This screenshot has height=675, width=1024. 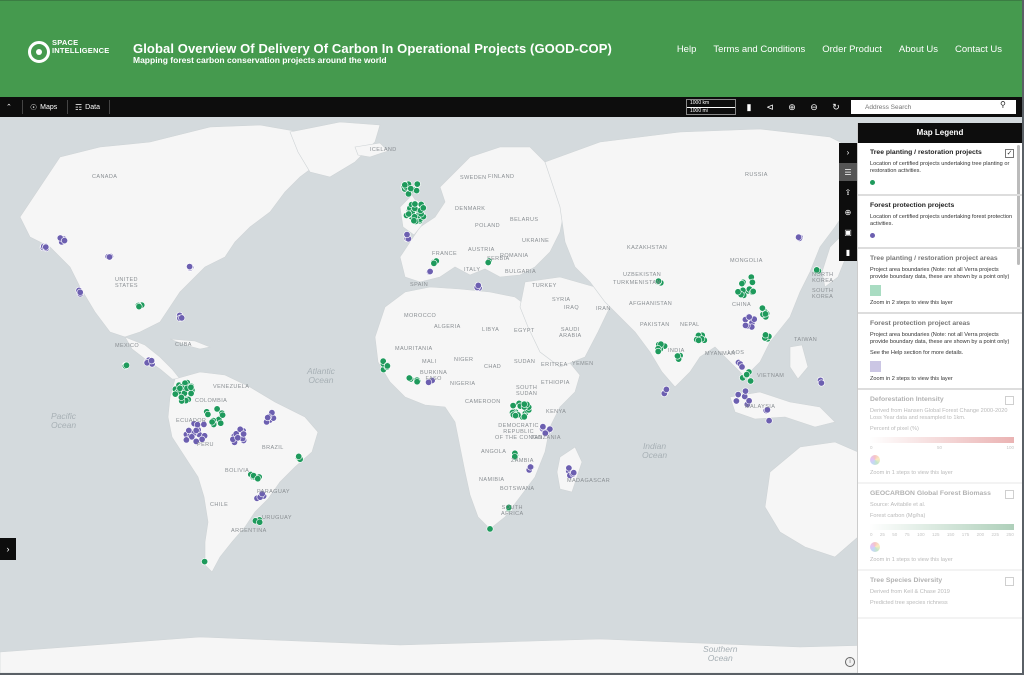 I want to click on logo-text: SPACE INTELLIGENCE, so click(x=80, y=47).